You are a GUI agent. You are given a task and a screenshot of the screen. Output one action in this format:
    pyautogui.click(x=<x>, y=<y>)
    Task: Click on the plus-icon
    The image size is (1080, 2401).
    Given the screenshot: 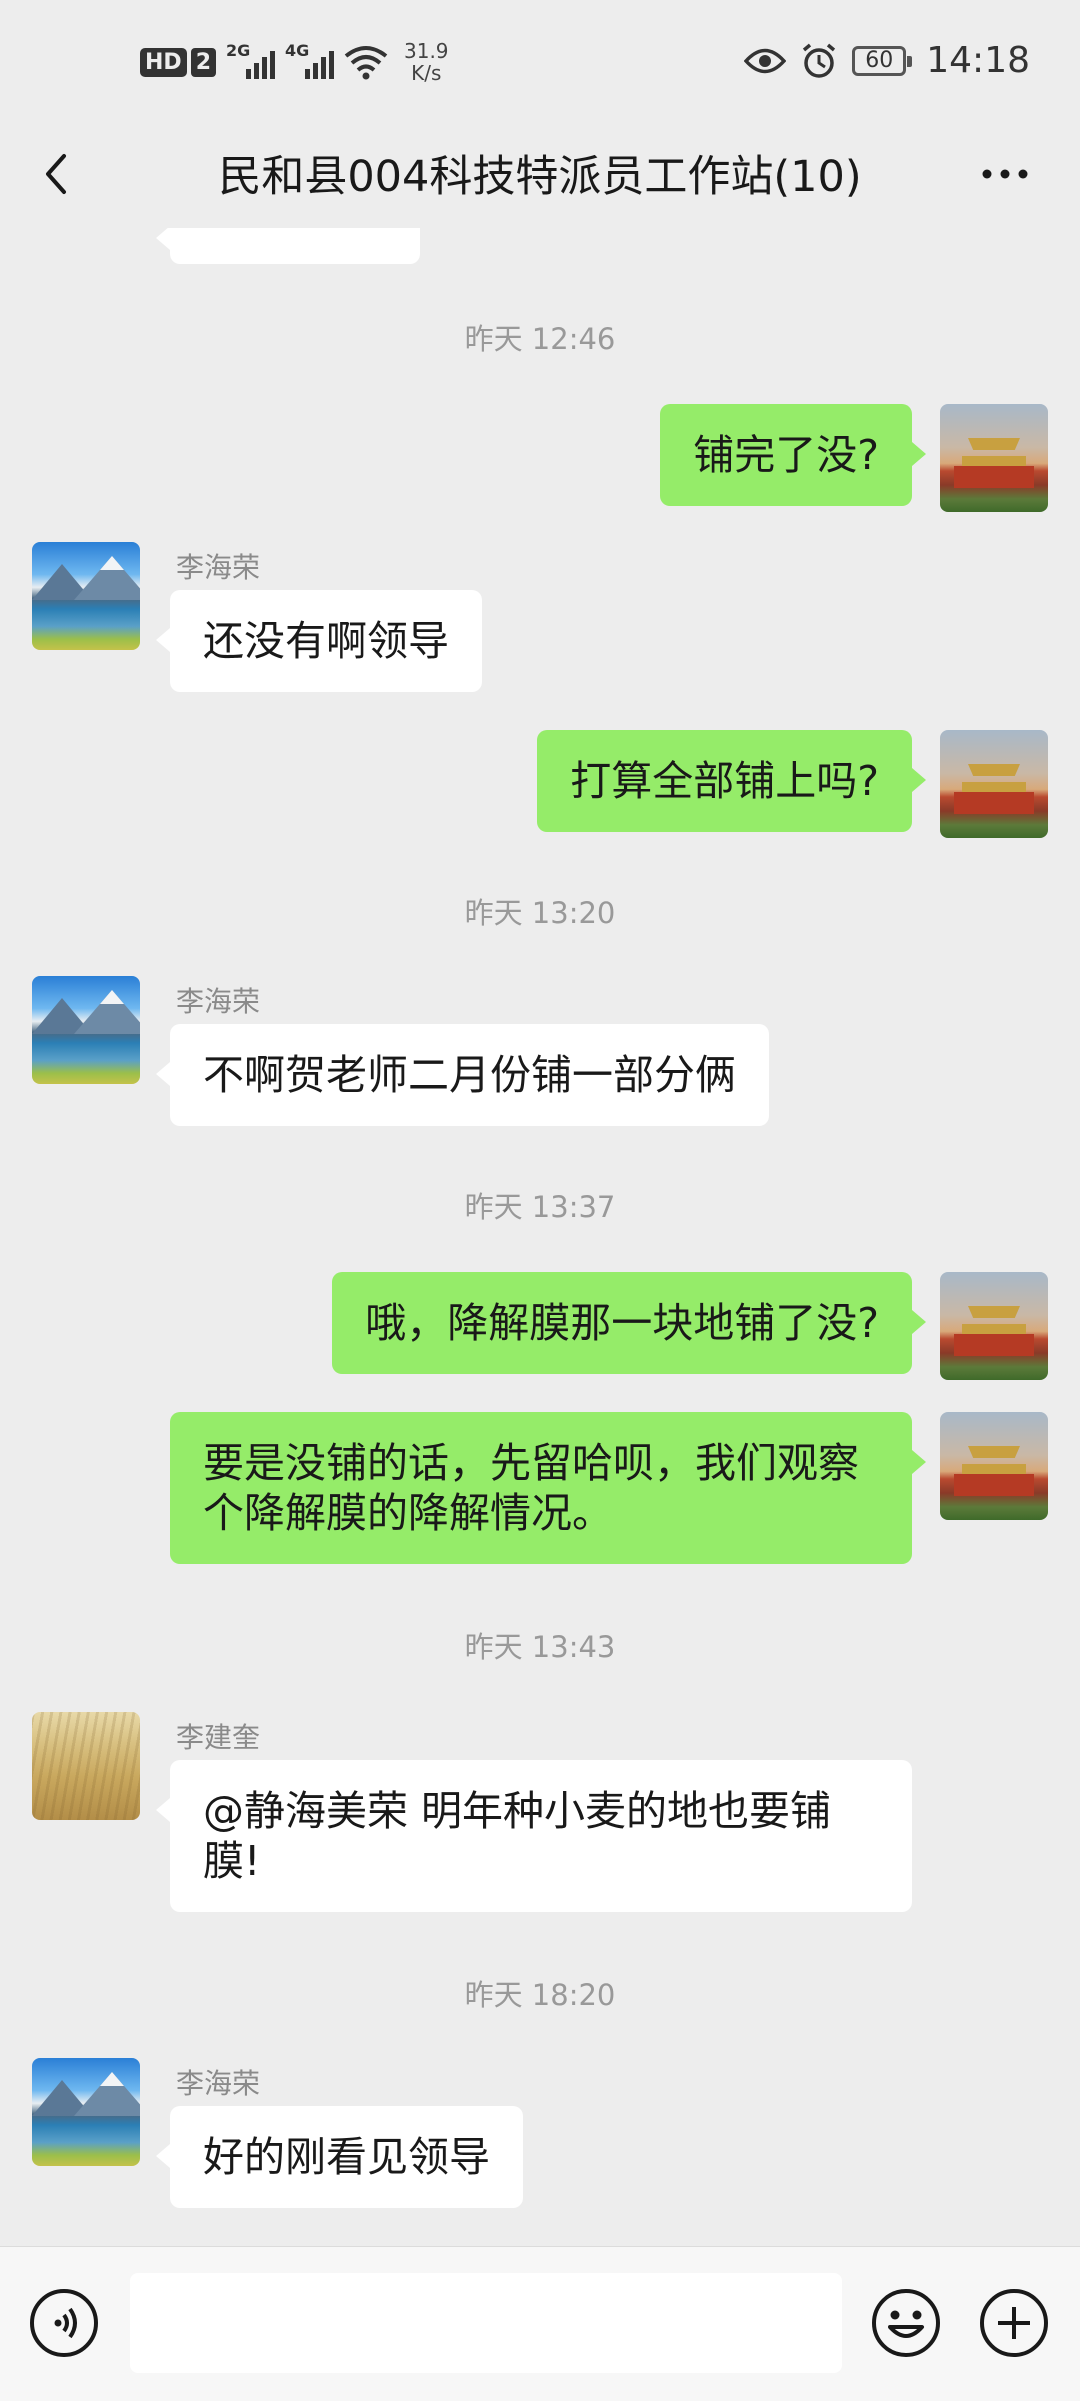 What is the action you would take?
    pyautogui.click(x=1014, y=2323)
    